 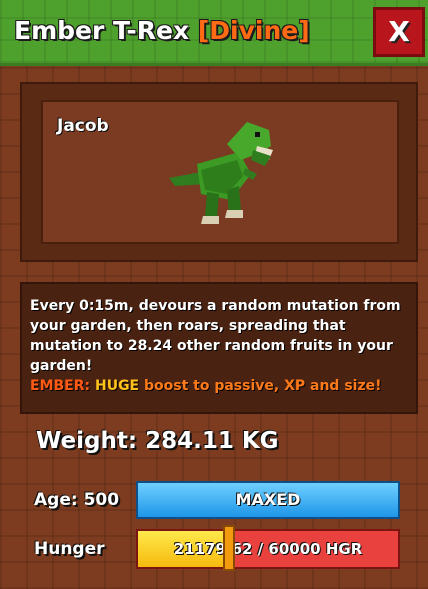 I want to click on hunger-value-text: 21179.62 / 60000 HGR, so click(x=268, y=549).